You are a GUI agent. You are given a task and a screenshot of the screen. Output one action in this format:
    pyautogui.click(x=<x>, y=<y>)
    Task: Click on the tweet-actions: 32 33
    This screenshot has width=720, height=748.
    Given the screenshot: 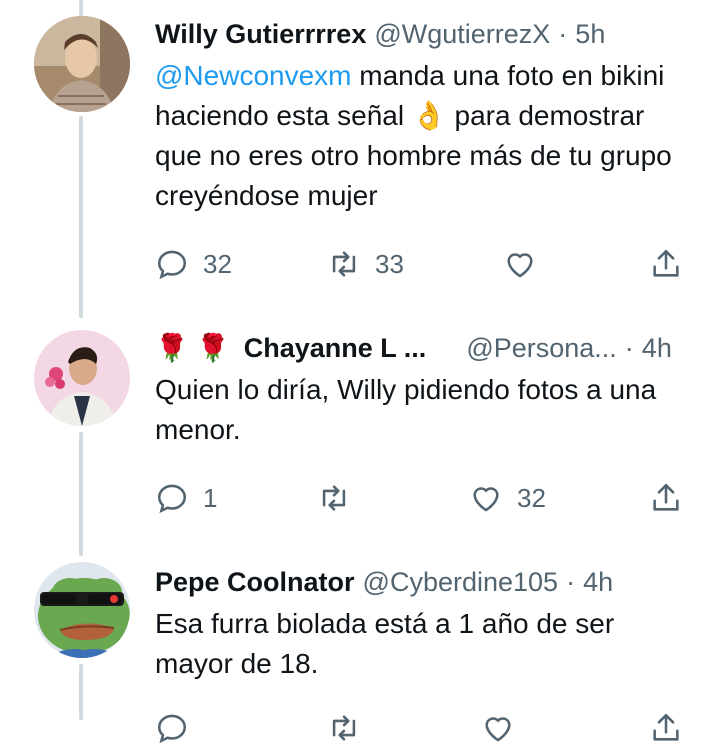 What is the action you would take?
    pyautogui.click(x=425, y=264)
    